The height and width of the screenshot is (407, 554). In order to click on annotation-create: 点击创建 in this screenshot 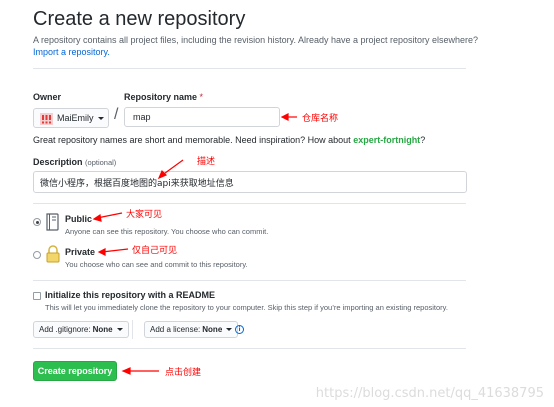, I will do `click(183, 373)`.